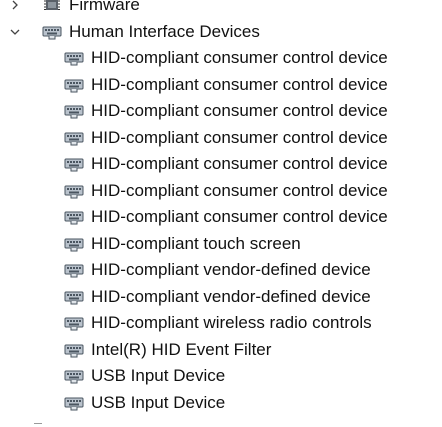  I want to click on tree-node-firmware: Firmware, so click(221, 9).